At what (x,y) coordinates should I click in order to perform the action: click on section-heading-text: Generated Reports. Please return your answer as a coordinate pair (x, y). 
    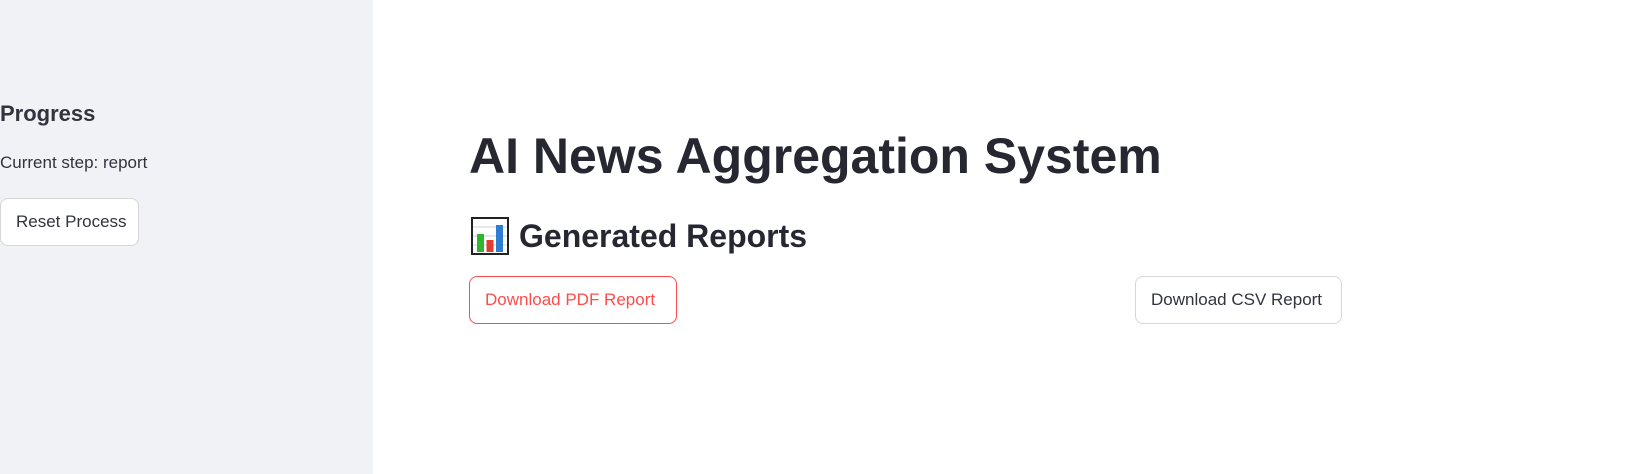
    Looking at the image, I should click on (663, 236).